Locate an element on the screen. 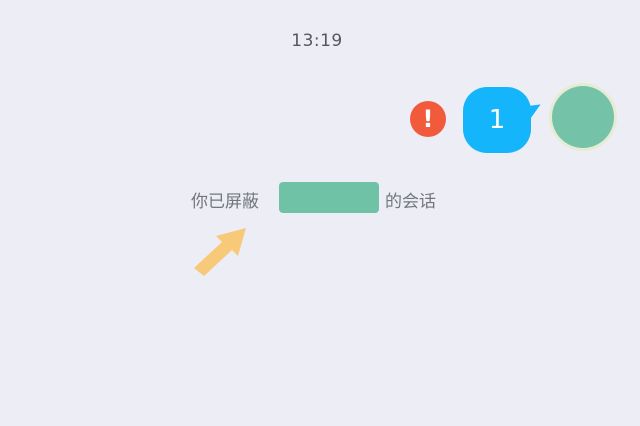 The width and height of the screenshot is (640, 426). arrow-shape is located at coordinates (220, 252).